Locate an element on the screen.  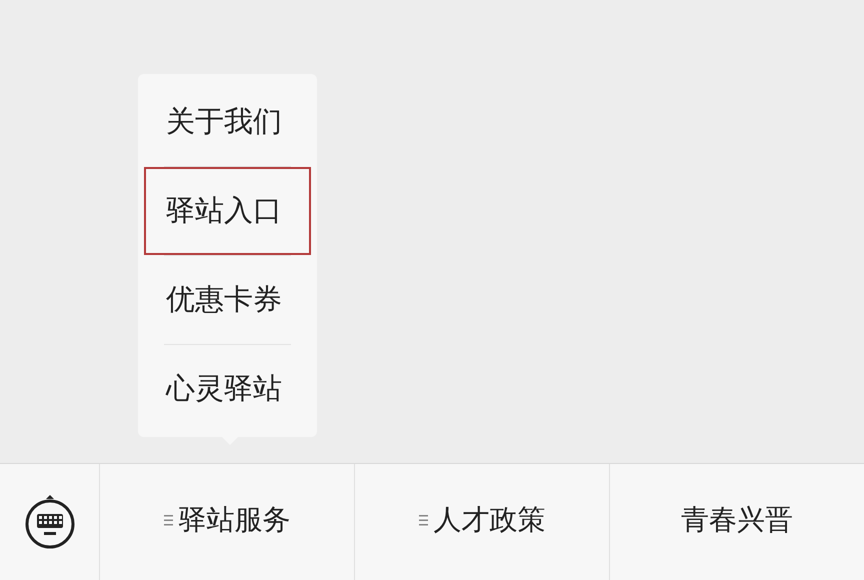
submenu-item: 心灵驿站 is located at coordinates (227, 389).